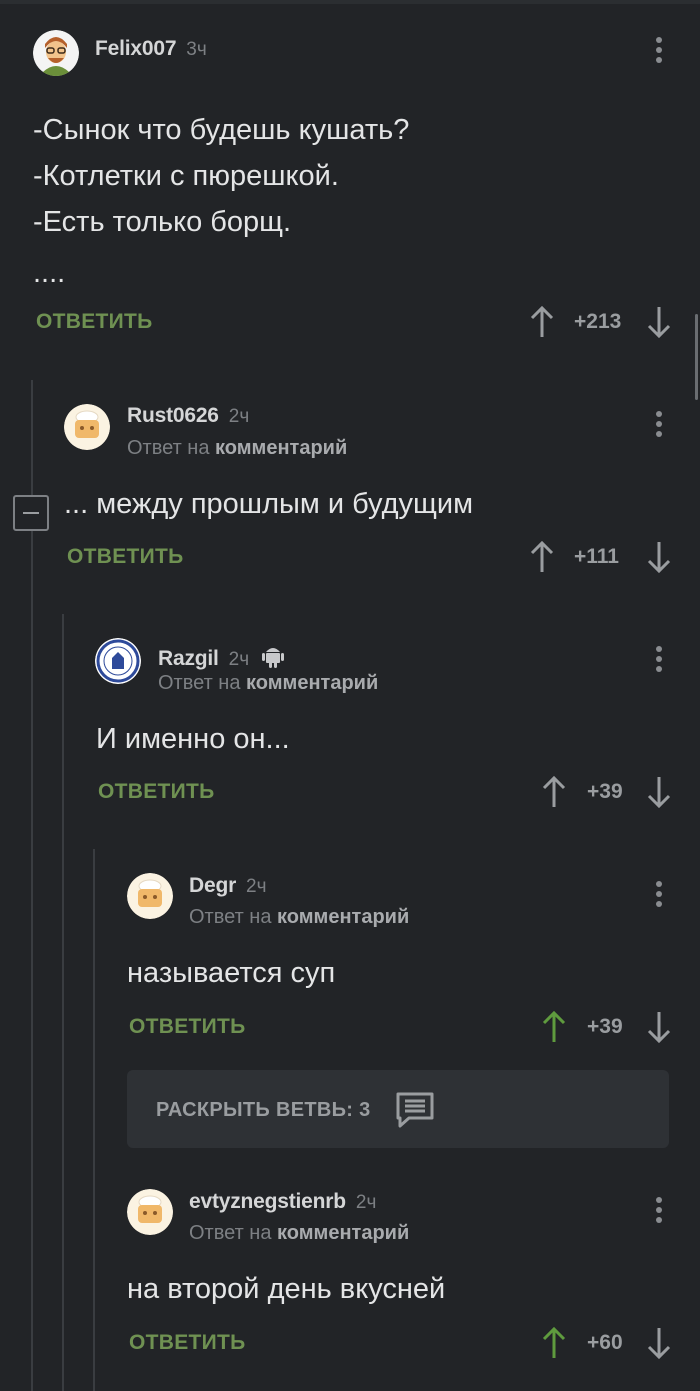  Describe the element at coordinates (196, 49) in the screenshot. I see `comment-time: 3ч` at that location.